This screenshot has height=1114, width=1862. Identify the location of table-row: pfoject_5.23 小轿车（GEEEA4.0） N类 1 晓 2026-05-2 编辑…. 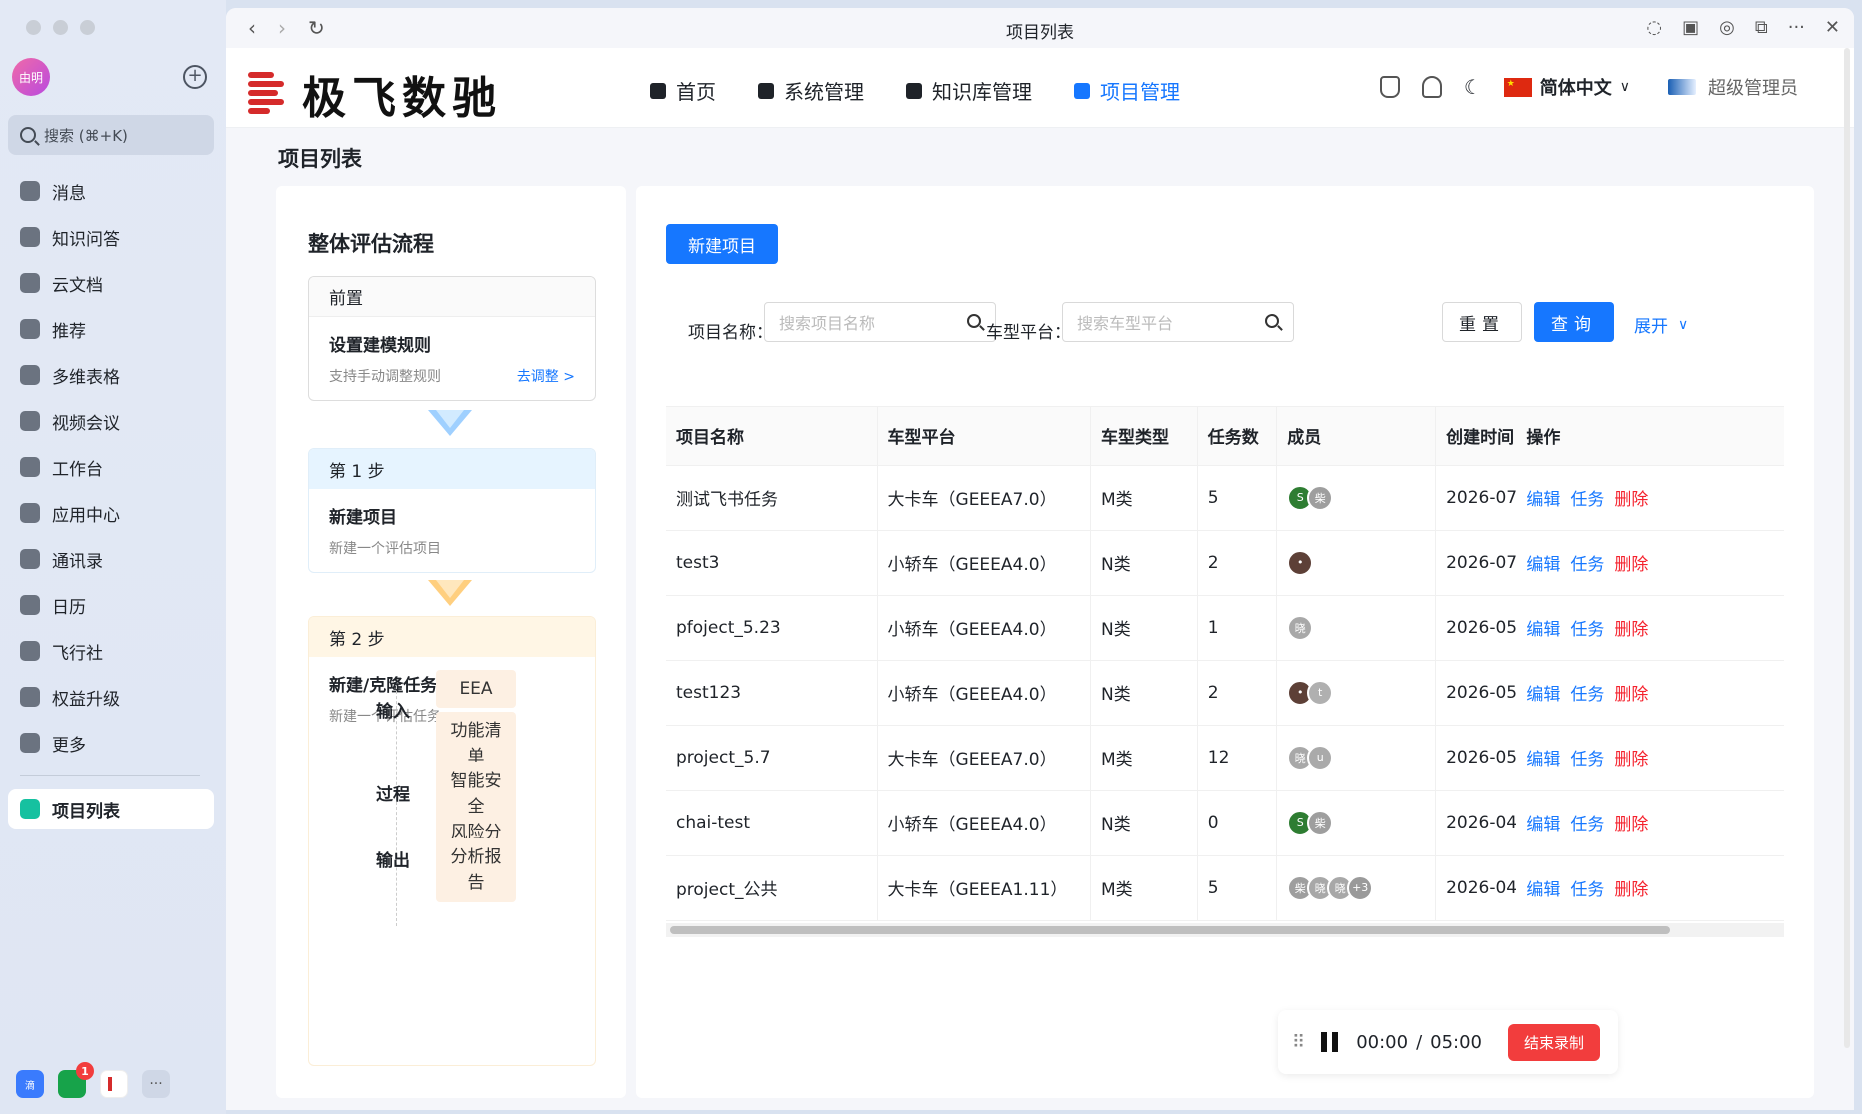
(1225, 628).